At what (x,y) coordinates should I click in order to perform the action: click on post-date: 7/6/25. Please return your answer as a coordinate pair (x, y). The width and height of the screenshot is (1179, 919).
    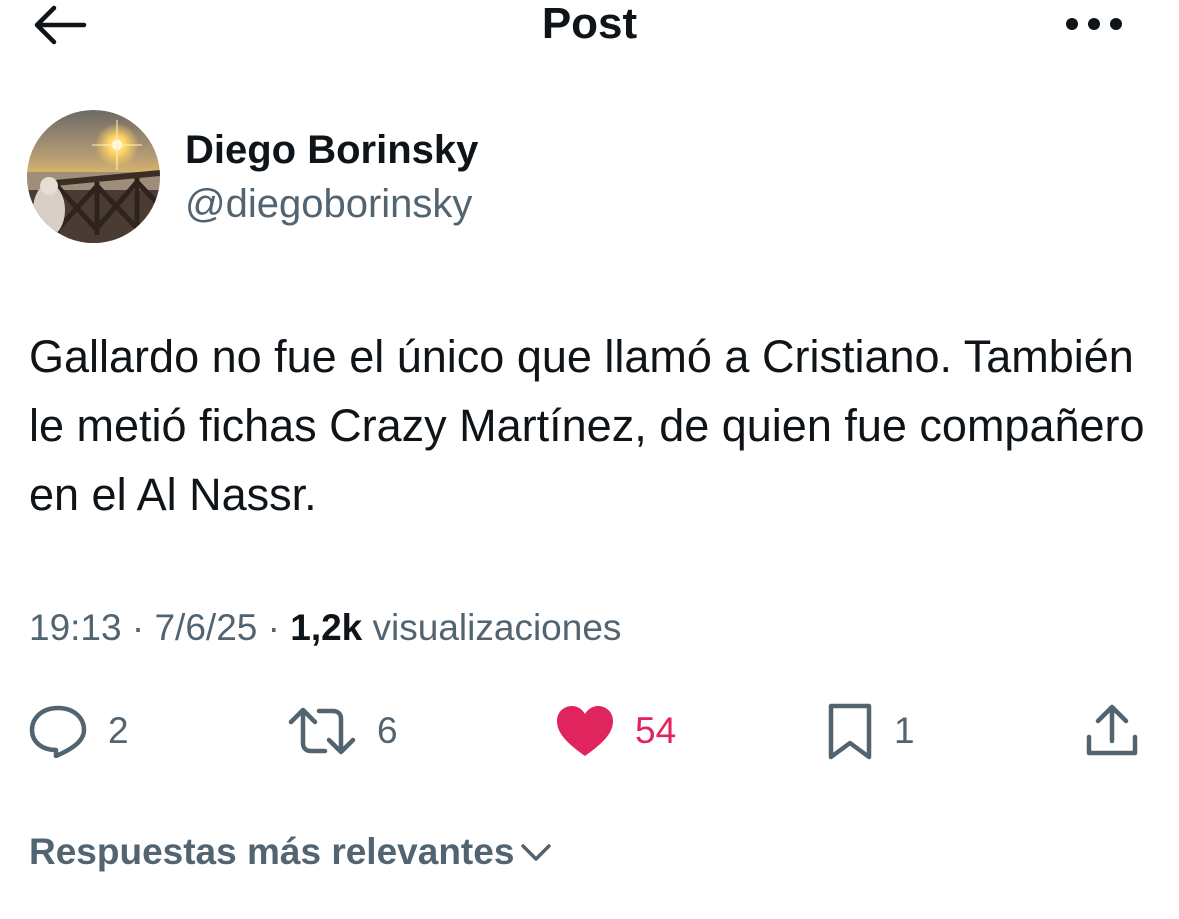
    Looking at the image, I should click on (205, 627).